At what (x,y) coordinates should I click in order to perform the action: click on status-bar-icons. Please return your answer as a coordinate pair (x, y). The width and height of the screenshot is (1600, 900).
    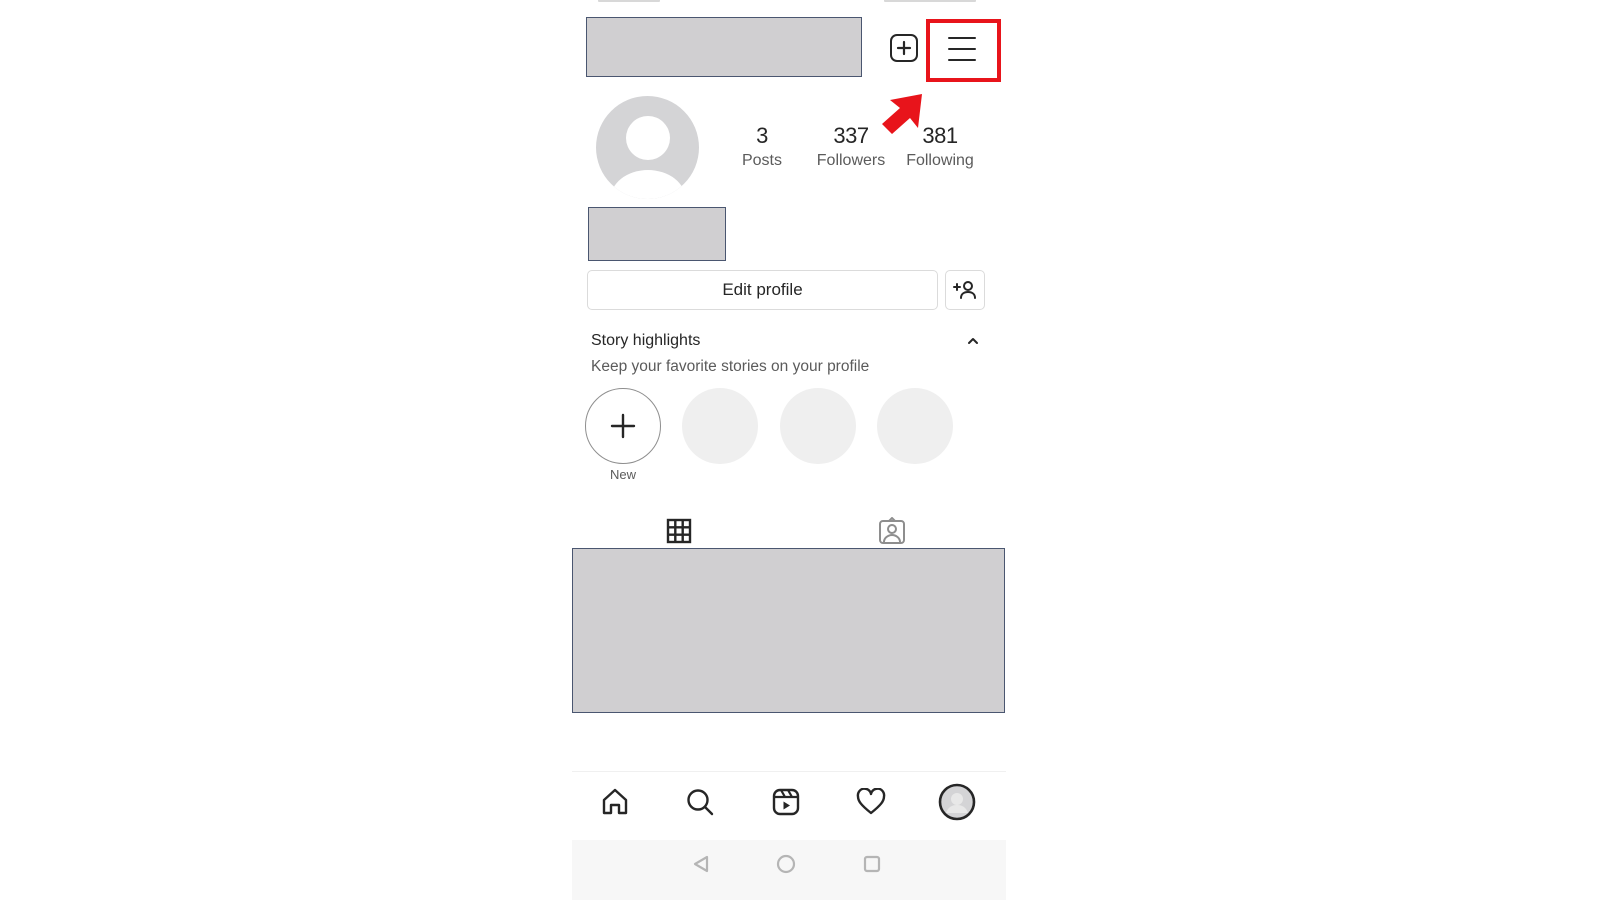
    Looking at the image, I should click on (930, 1).